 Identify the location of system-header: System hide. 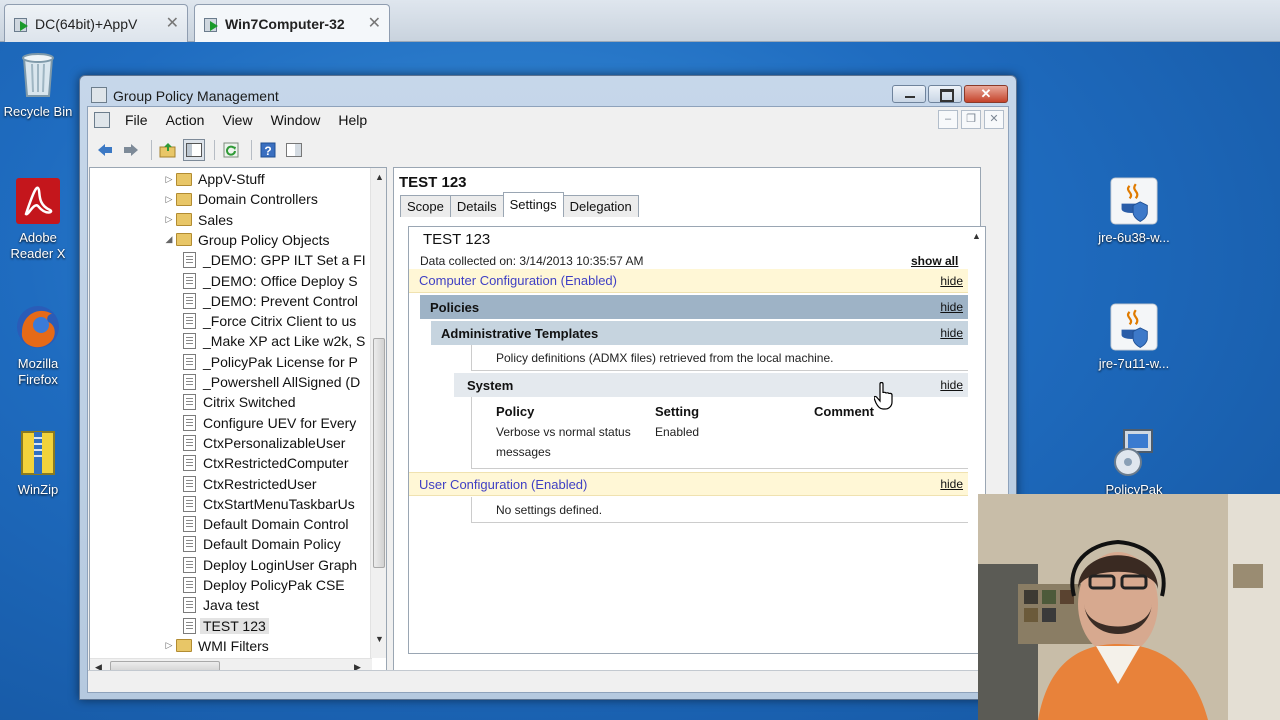
(714, 385).